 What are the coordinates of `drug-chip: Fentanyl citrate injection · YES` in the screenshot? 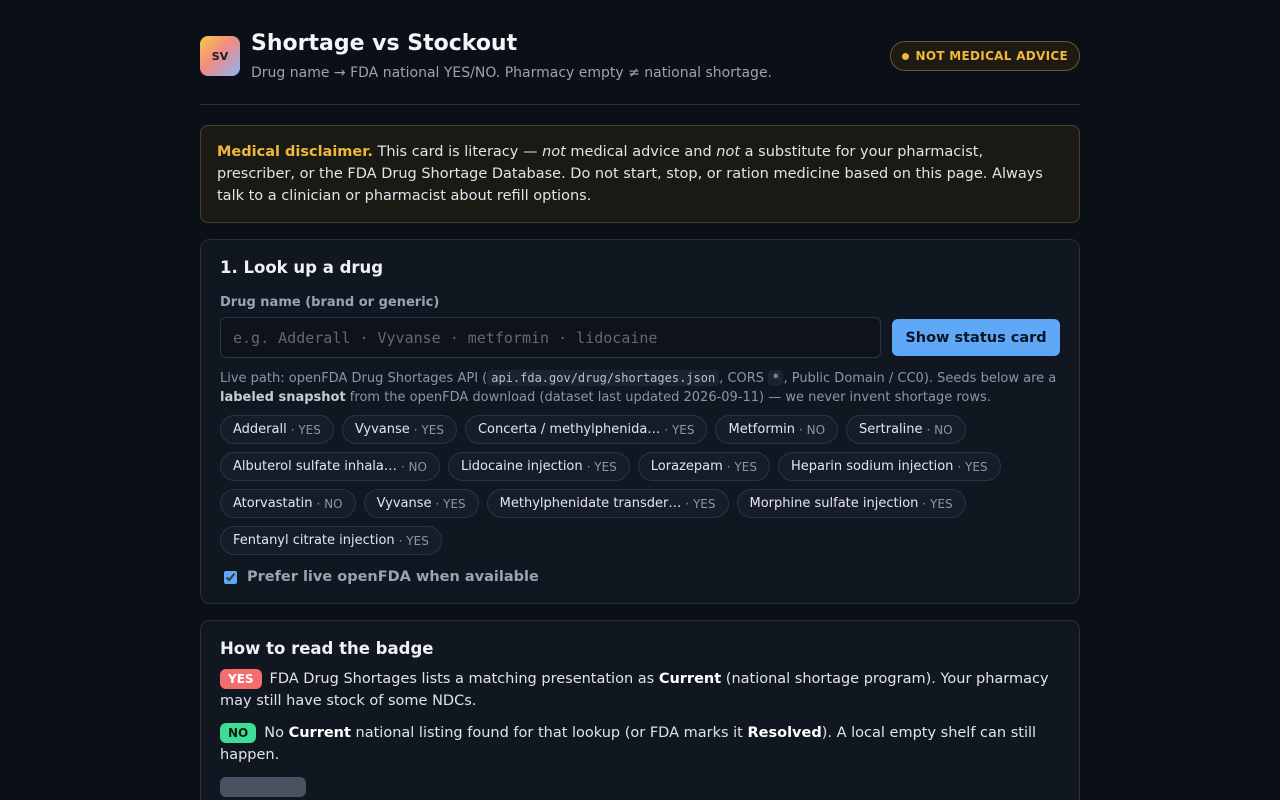 It's located at (331, 540).